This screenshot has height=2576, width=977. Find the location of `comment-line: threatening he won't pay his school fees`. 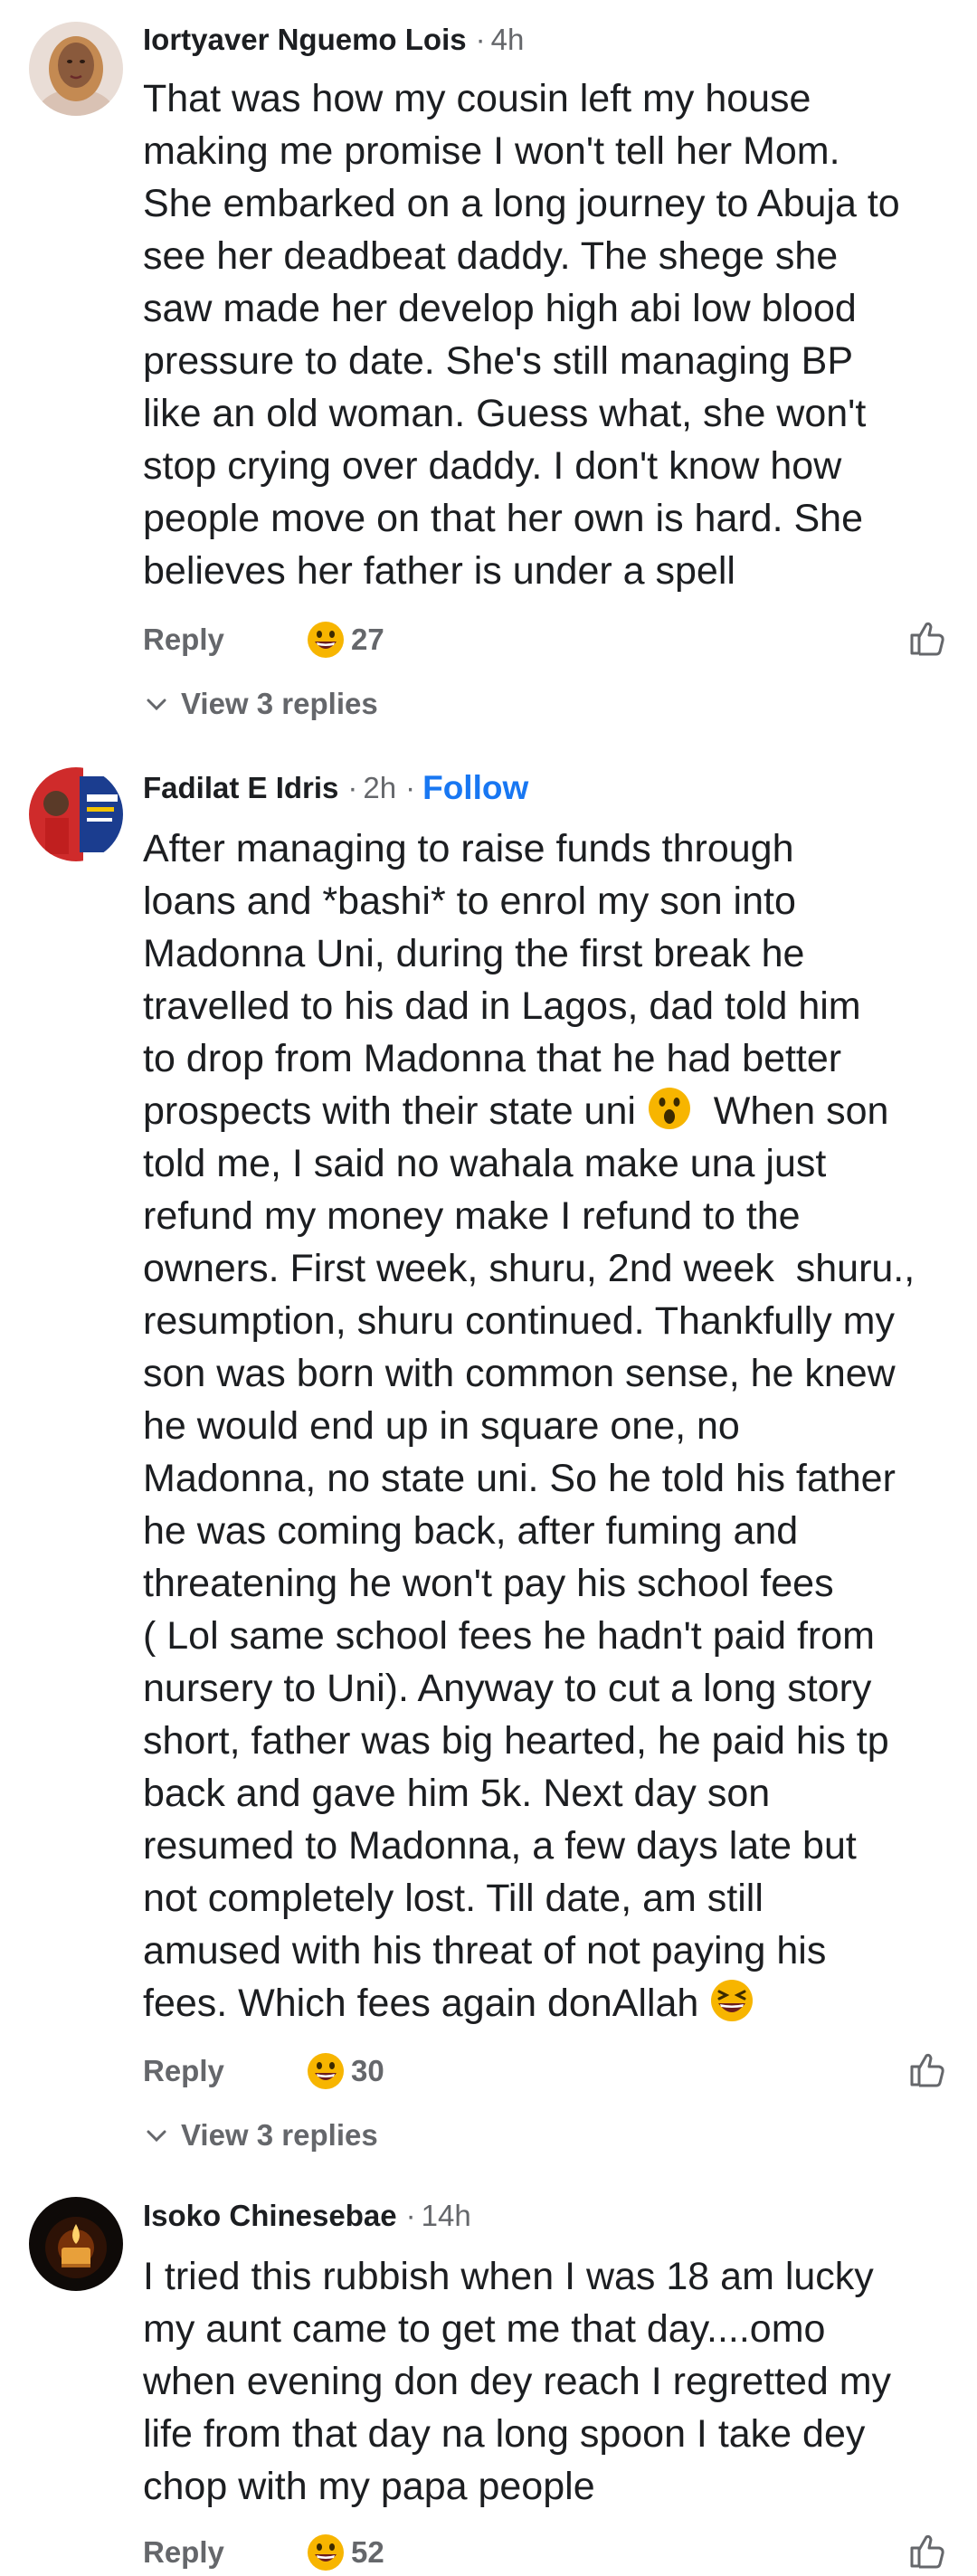

comment-line: threatening he won't pay his school fees is located at coordinates (488, 1584).